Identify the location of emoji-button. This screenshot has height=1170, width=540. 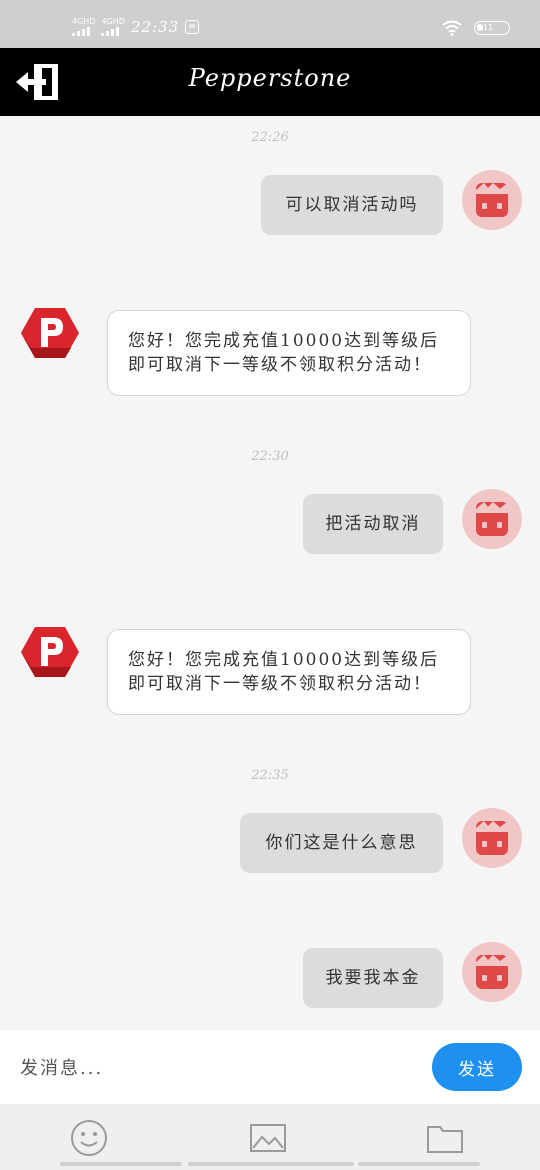
(89, 1138).